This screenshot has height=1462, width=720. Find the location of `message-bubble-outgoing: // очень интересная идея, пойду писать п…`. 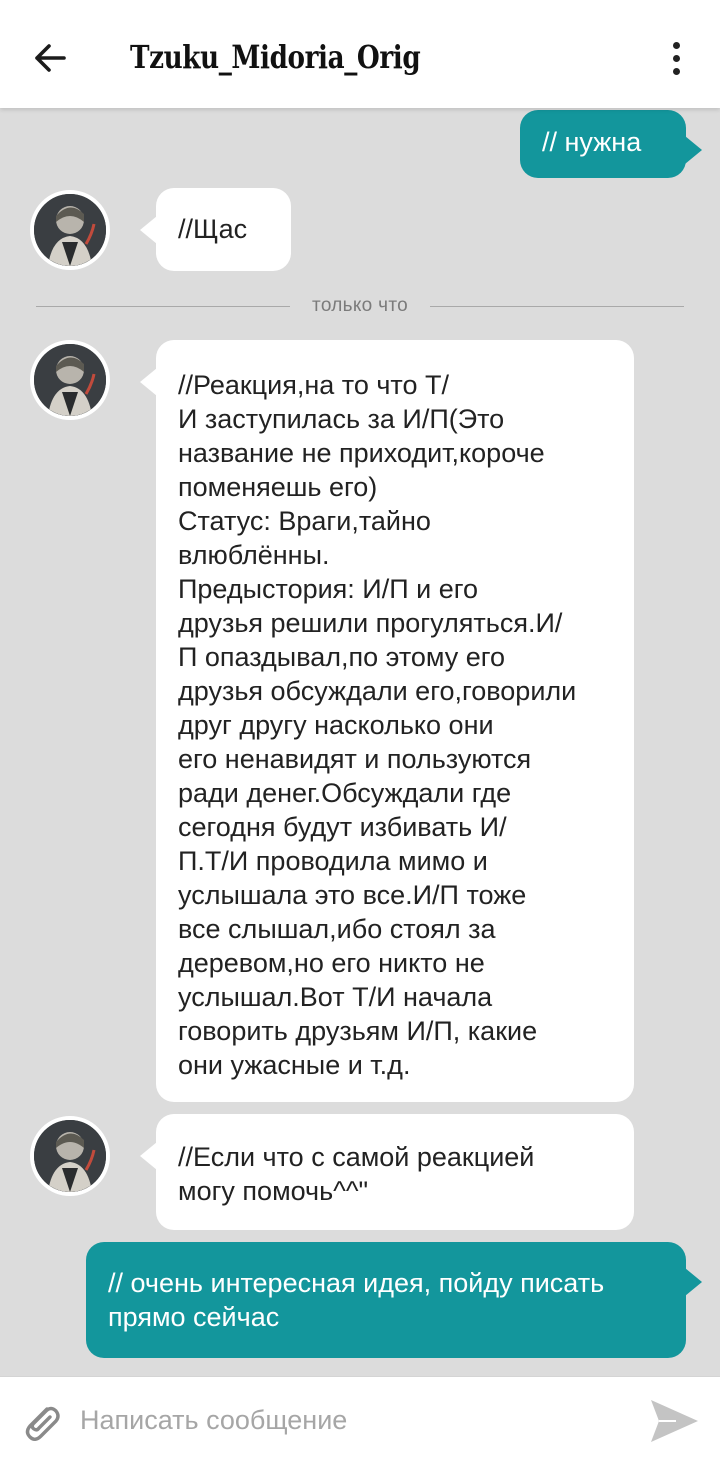

message-bubble-outgoing: // очень интересная идея, пойду писать п… is located at coordinates (394, 1300).